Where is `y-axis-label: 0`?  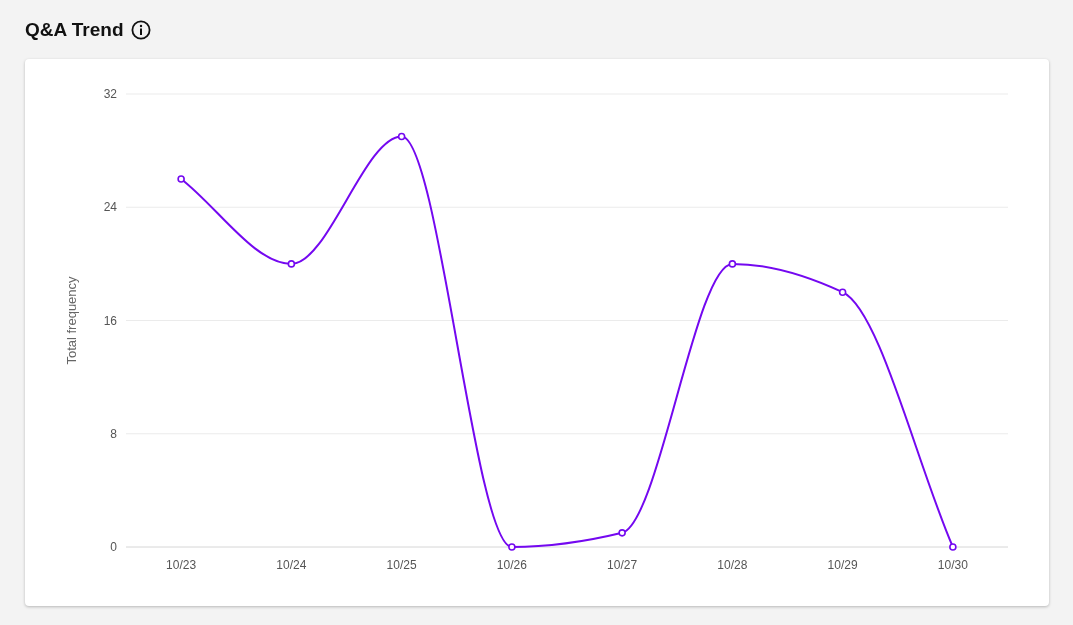
y-axis-label: 0 is located at coordinates (113, 547).